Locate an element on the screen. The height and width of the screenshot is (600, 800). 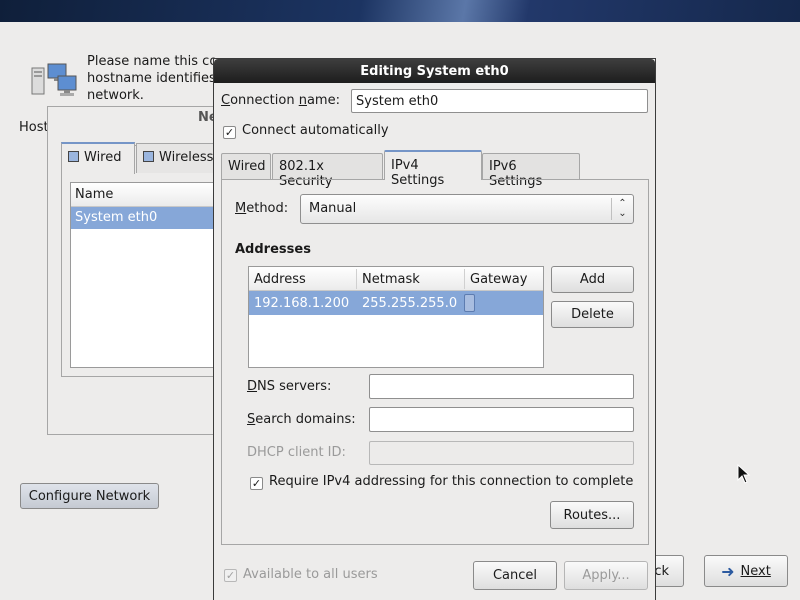
cell-address: 192.168.1.200 is located at coordinates (301, 303).